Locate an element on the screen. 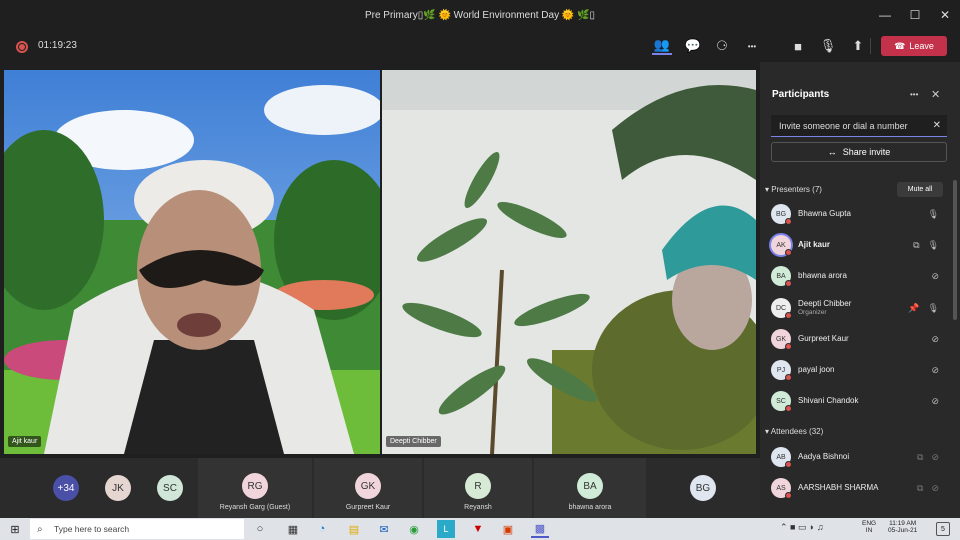  share-invite-label: Share invite is located at coordinates (866, 152).